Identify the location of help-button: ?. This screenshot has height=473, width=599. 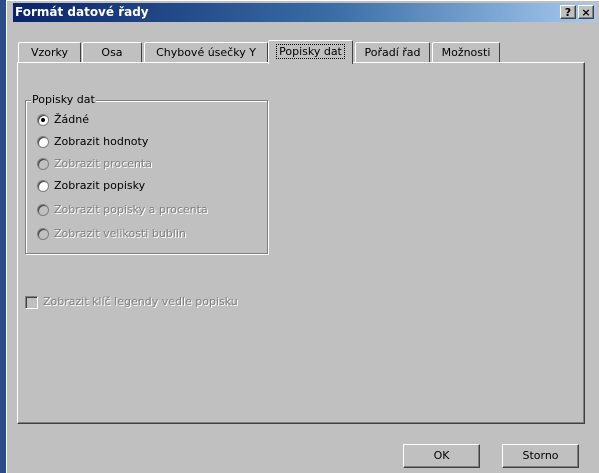
(568, 12).